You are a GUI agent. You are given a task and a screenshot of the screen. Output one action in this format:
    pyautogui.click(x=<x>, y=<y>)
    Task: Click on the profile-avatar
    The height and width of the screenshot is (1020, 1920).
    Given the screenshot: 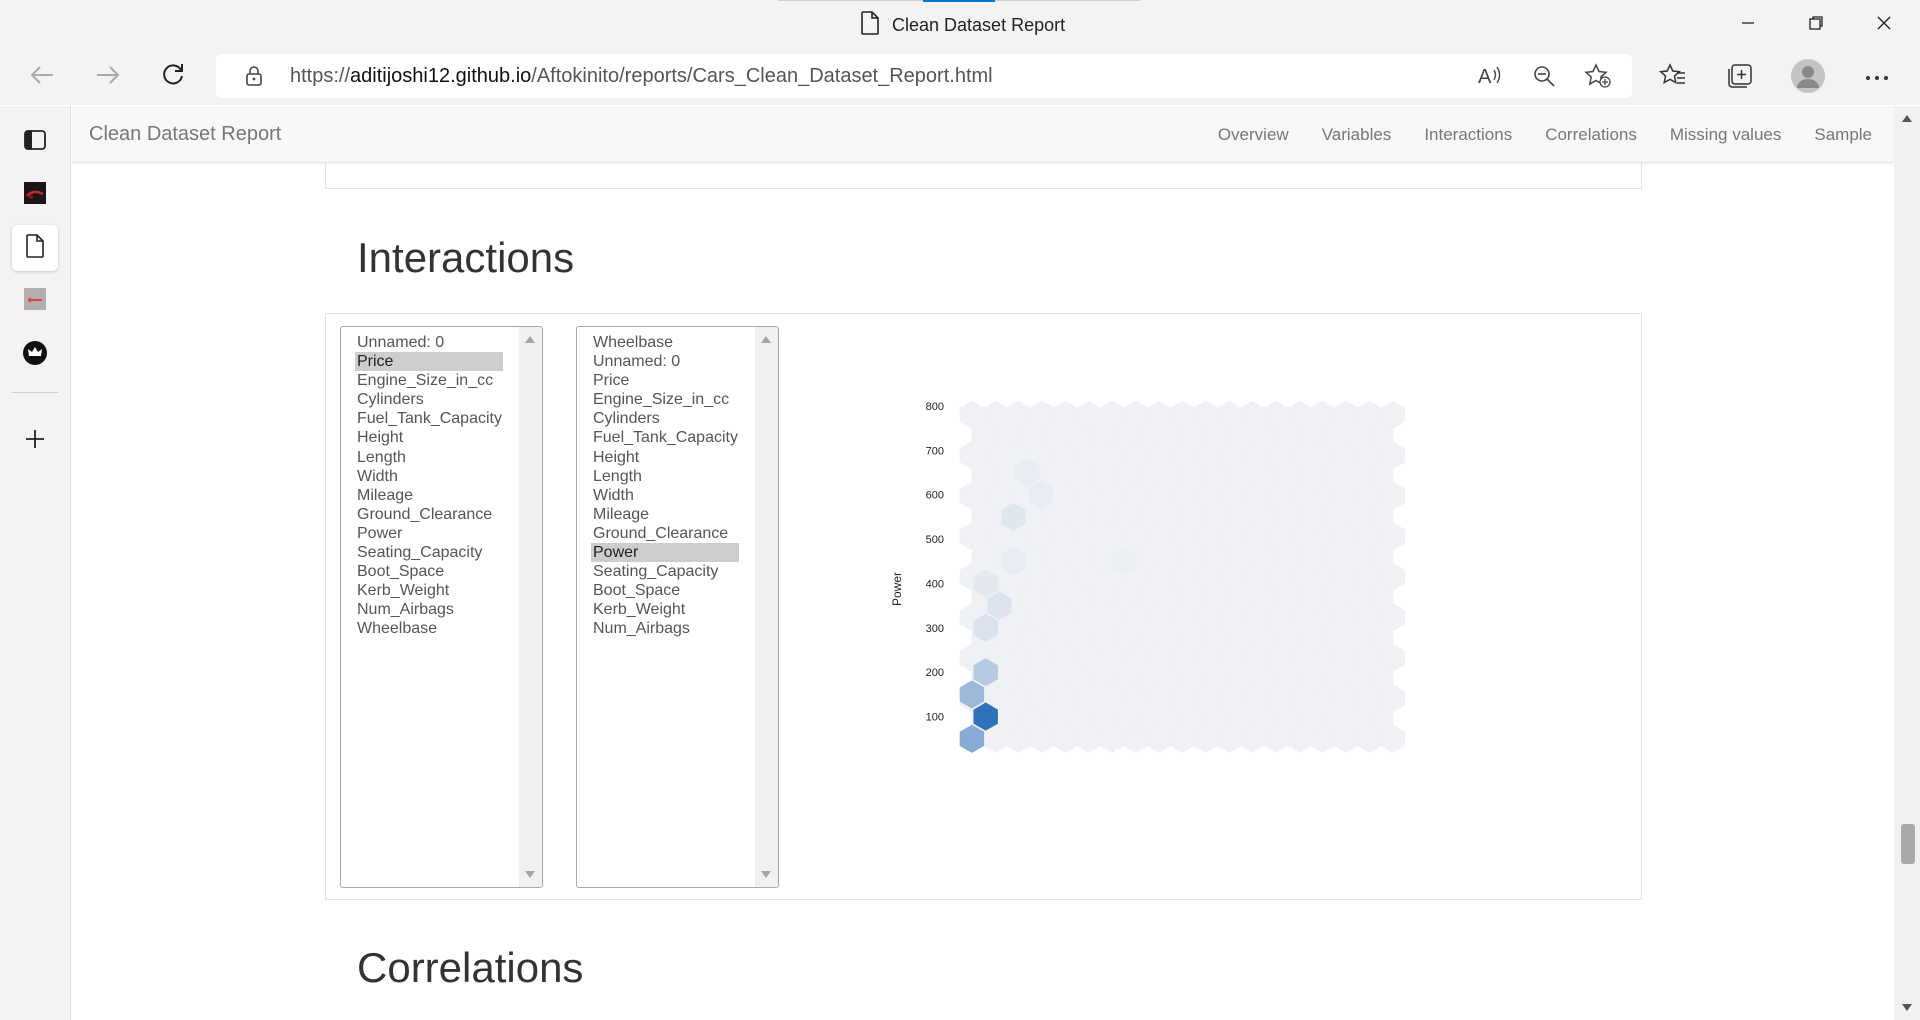 What is the action you would take?
    pyautogui.click(x=1808, y=78)
    